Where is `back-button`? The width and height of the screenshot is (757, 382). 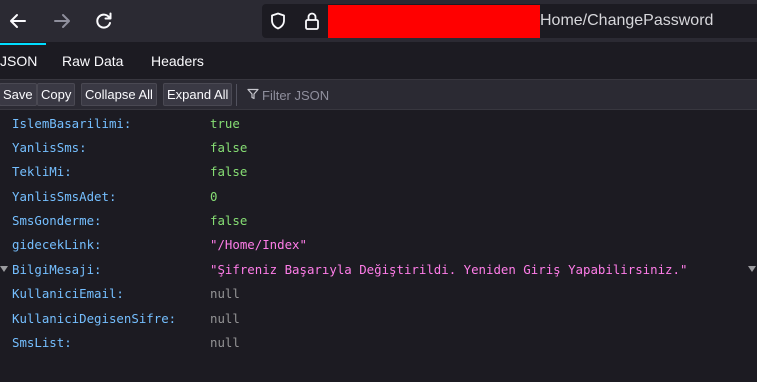
back-button is located at coordinates (18, 21).